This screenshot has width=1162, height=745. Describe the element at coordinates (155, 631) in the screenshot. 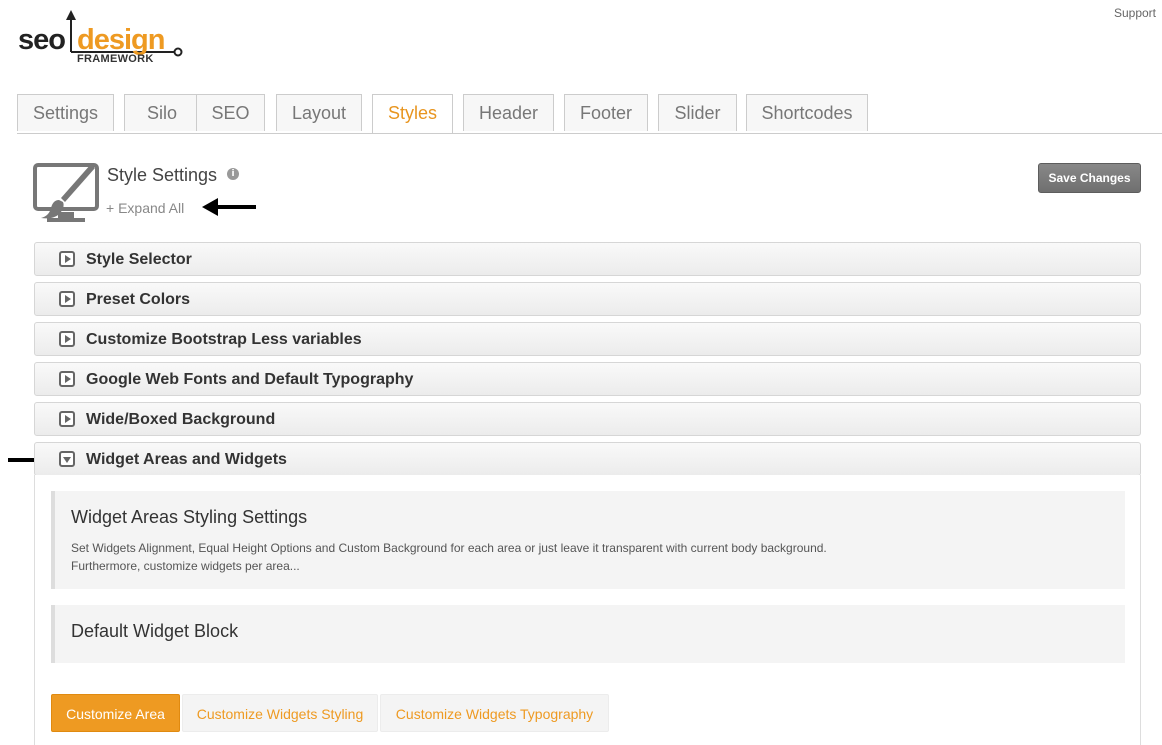

I see `box-title: Default Widget Block` at that location.